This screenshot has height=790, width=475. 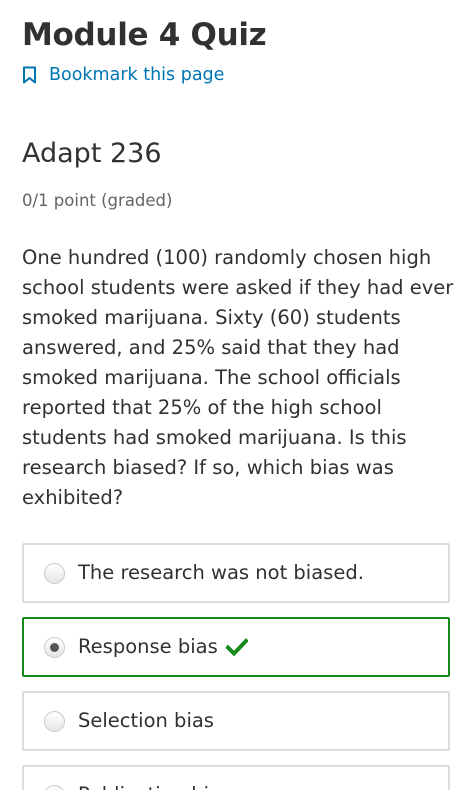 I want to click on choice-publication-bias: Publication bias, so click(x=236, y=777).